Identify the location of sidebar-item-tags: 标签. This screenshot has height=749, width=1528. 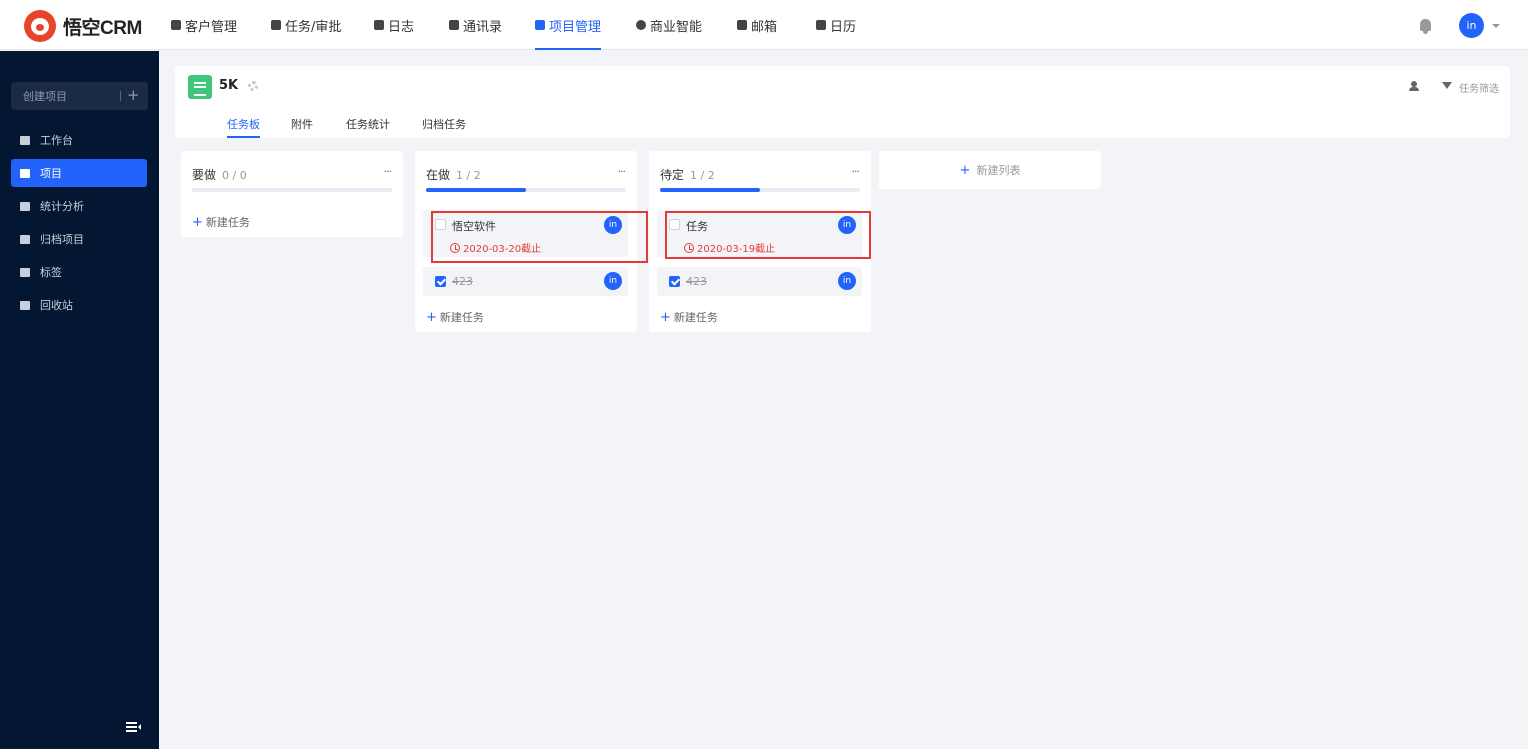
(79, 272).